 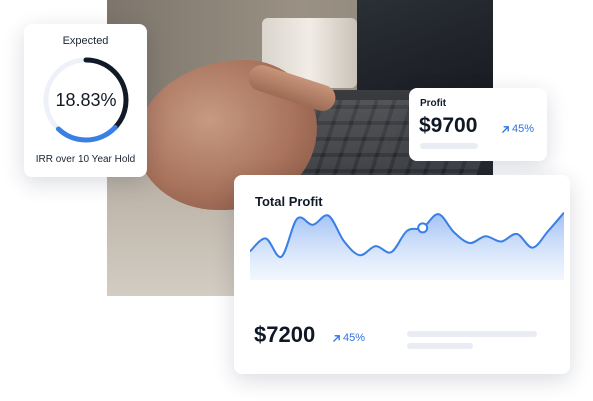 What do you see at coordinates (448, 125) in the screenshot?
I see `profit-value: $9700` at bounding box center [448, 125].